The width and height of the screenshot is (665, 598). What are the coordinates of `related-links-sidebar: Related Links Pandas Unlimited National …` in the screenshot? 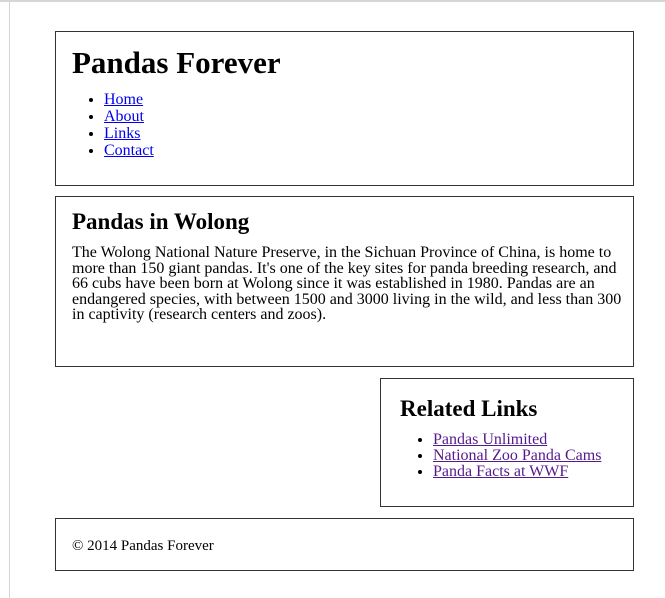 It's located at (507, 442).